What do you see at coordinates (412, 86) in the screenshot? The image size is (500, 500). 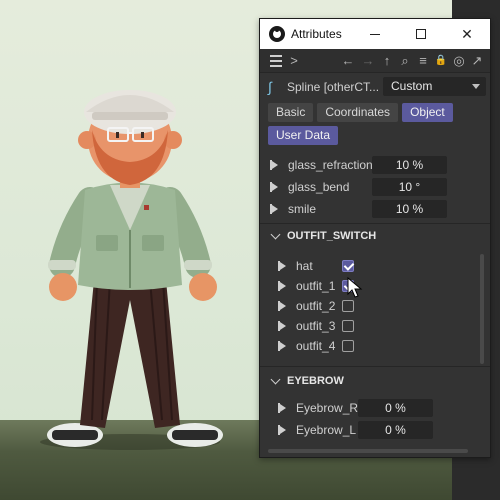 I see `mode-dropdown-value: Custom` at bounding box center [412, 86].